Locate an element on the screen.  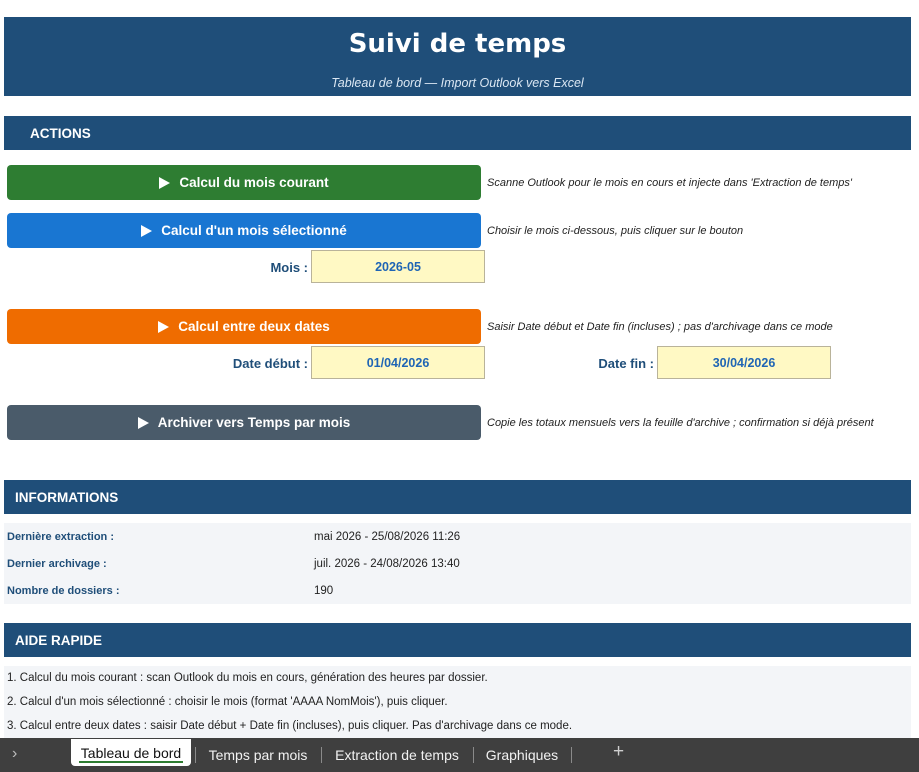
tab-label: Tableau de bord is located at coordinates (131, 752).